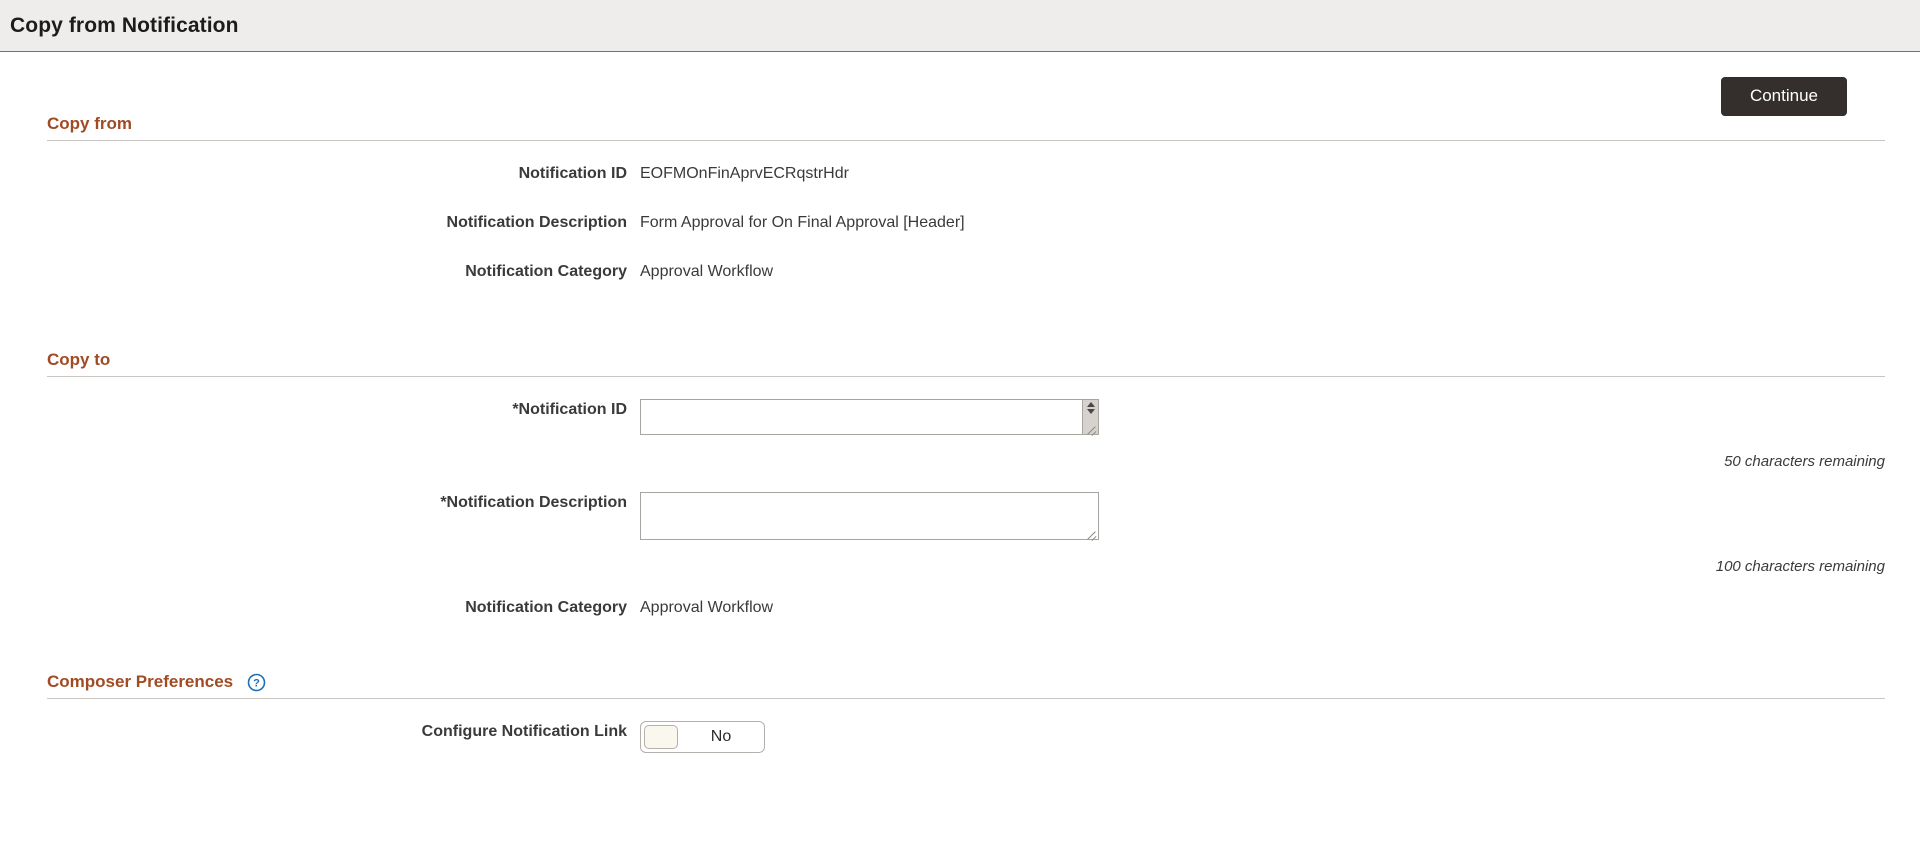 The image size is (1920, 860). I want to click on field-row-notification-id: Notification ID EOFMOnFinAprvECRqstrHdr, so click(960, 174).